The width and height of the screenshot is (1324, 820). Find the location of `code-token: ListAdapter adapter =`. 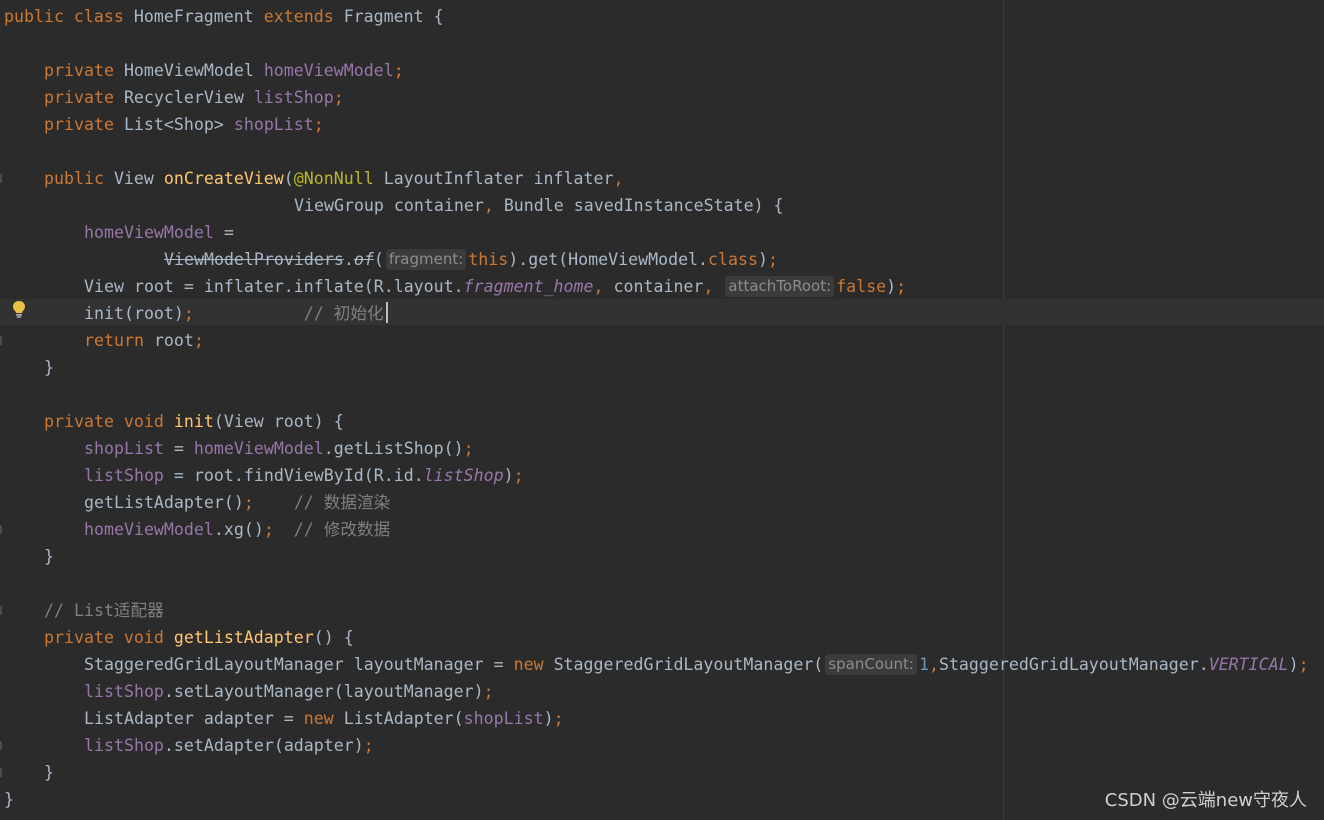

code-token: ListAdapter adapter = is located at coordinates (194, 718).